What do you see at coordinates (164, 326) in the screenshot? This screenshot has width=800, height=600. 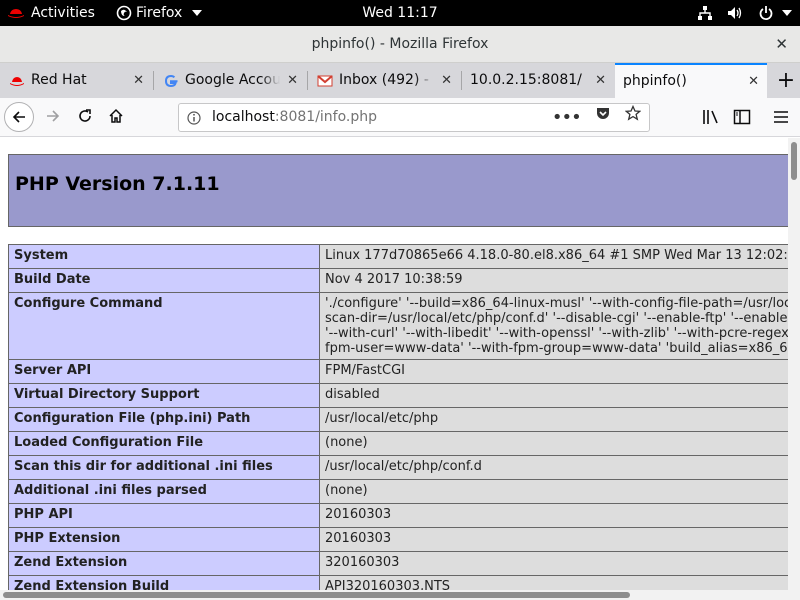 I see `phpinfo-key: Configure Command` at bounding box center [164, 326].